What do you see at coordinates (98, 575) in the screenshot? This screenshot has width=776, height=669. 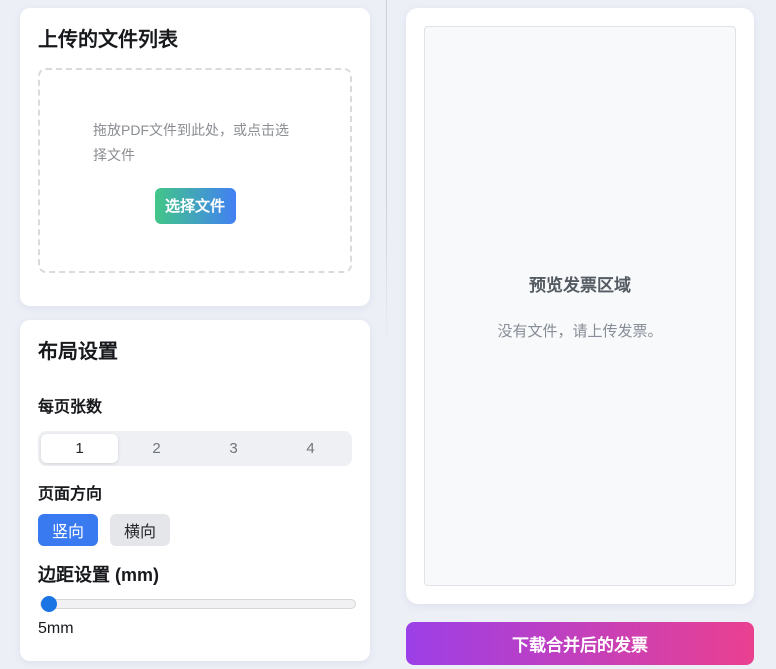 I see `margin-label: 边距设置 (mm)` at bounding box center [98, 575].